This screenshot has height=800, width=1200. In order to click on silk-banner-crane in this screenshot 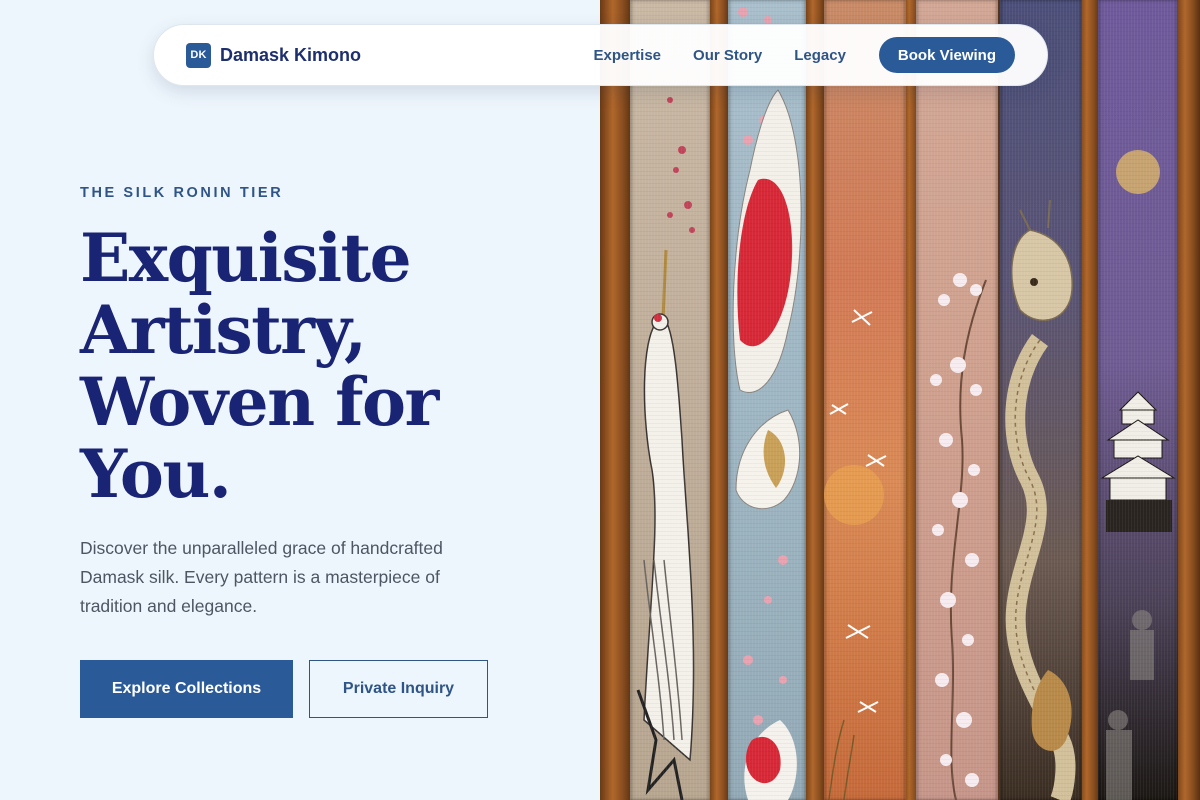, I will do `click(670, 400)`.